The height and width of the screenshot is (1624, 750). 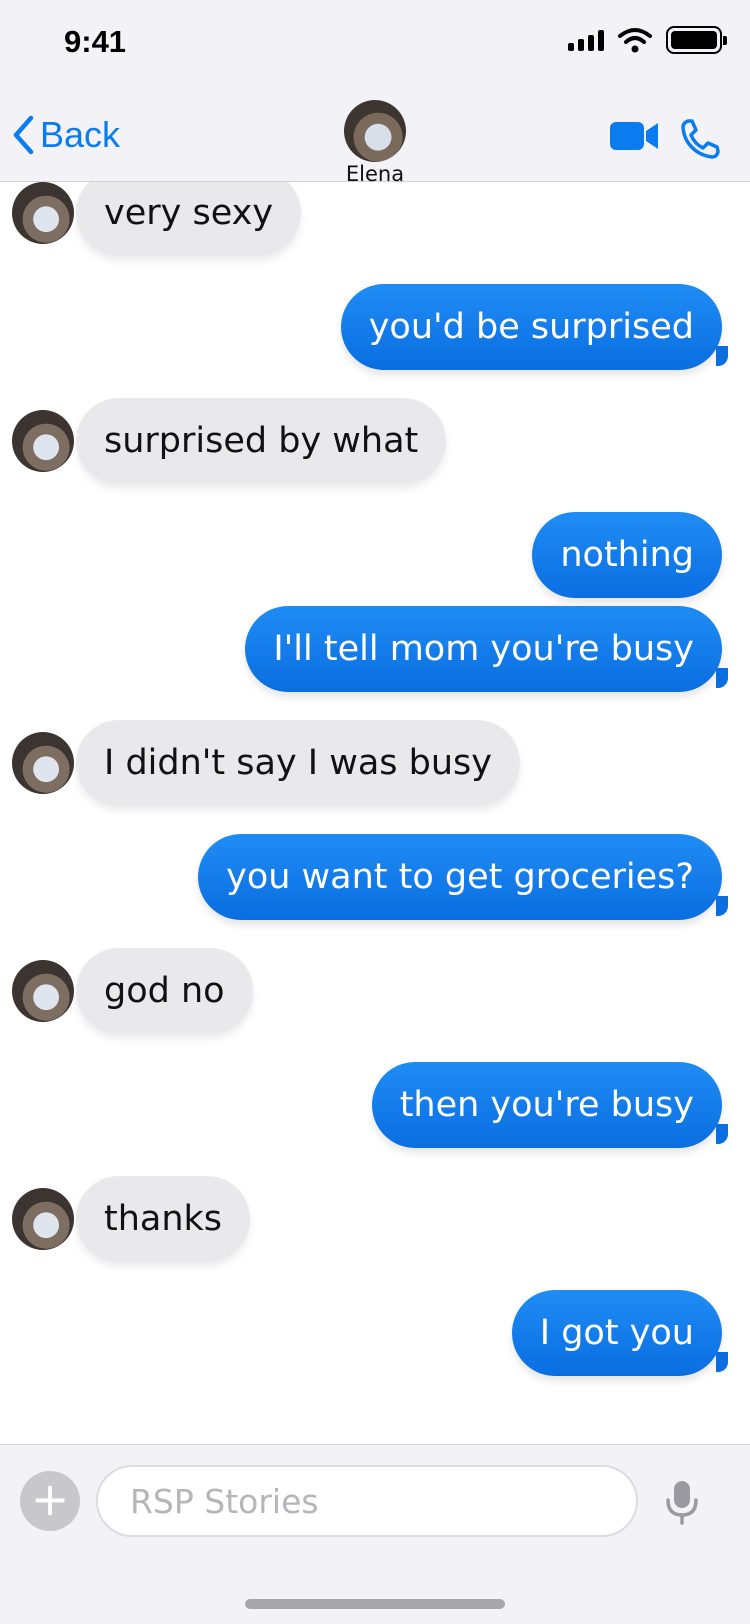 I want to click on voice-message-button, so click(x=682, y=1504).